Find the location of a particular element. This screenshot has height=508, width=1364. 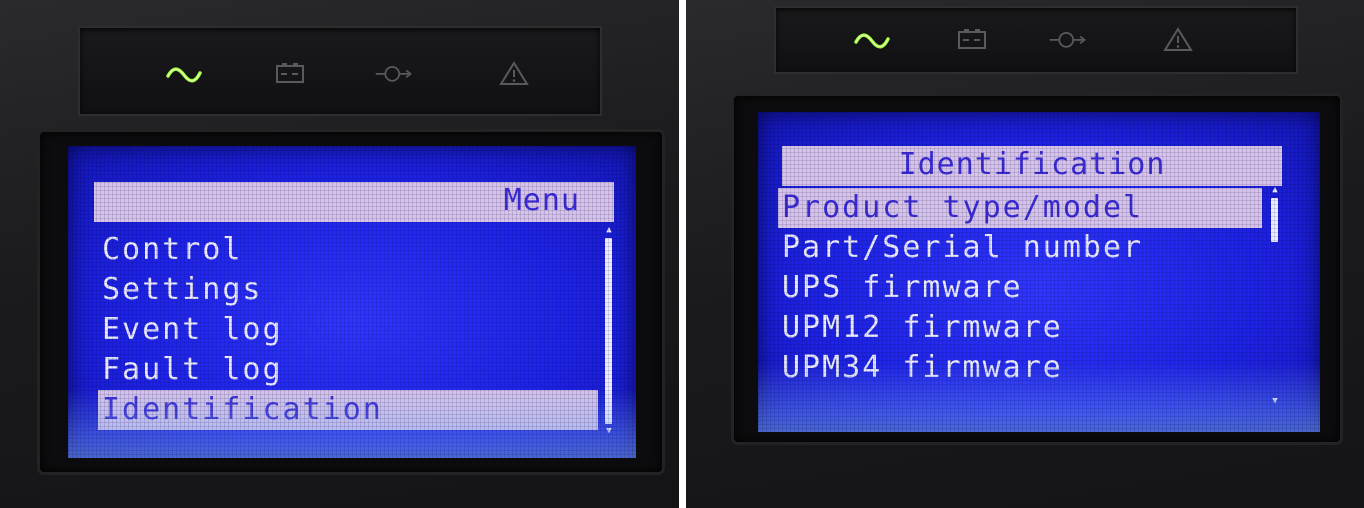

menu-item-ups-firmware: UPS firmware is located at coordinates (1020, 288).